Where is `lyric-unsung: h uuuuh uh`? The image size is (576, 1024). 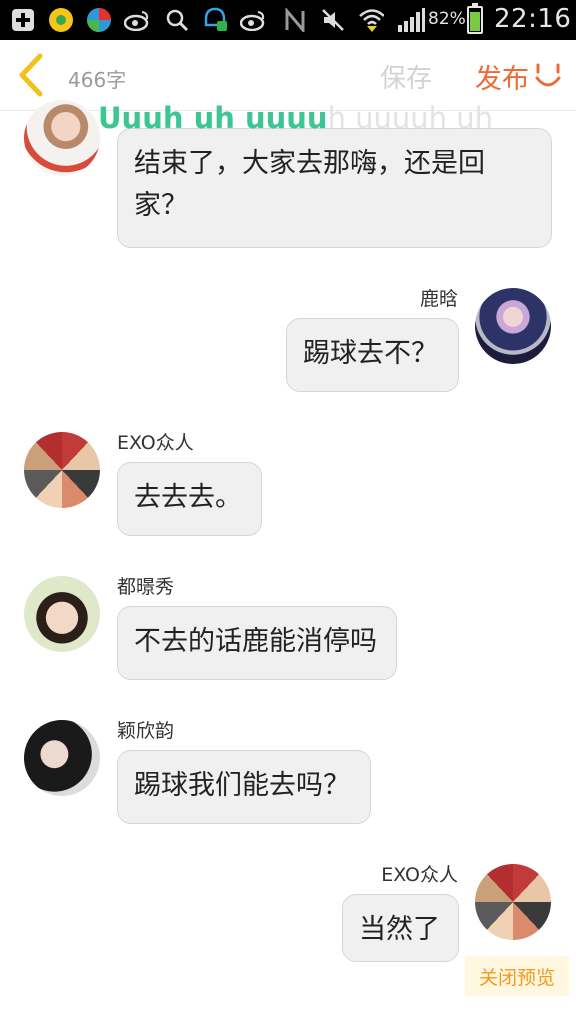
lyric-unsung: h uuuuh uh is located at coordinates (410, 118).